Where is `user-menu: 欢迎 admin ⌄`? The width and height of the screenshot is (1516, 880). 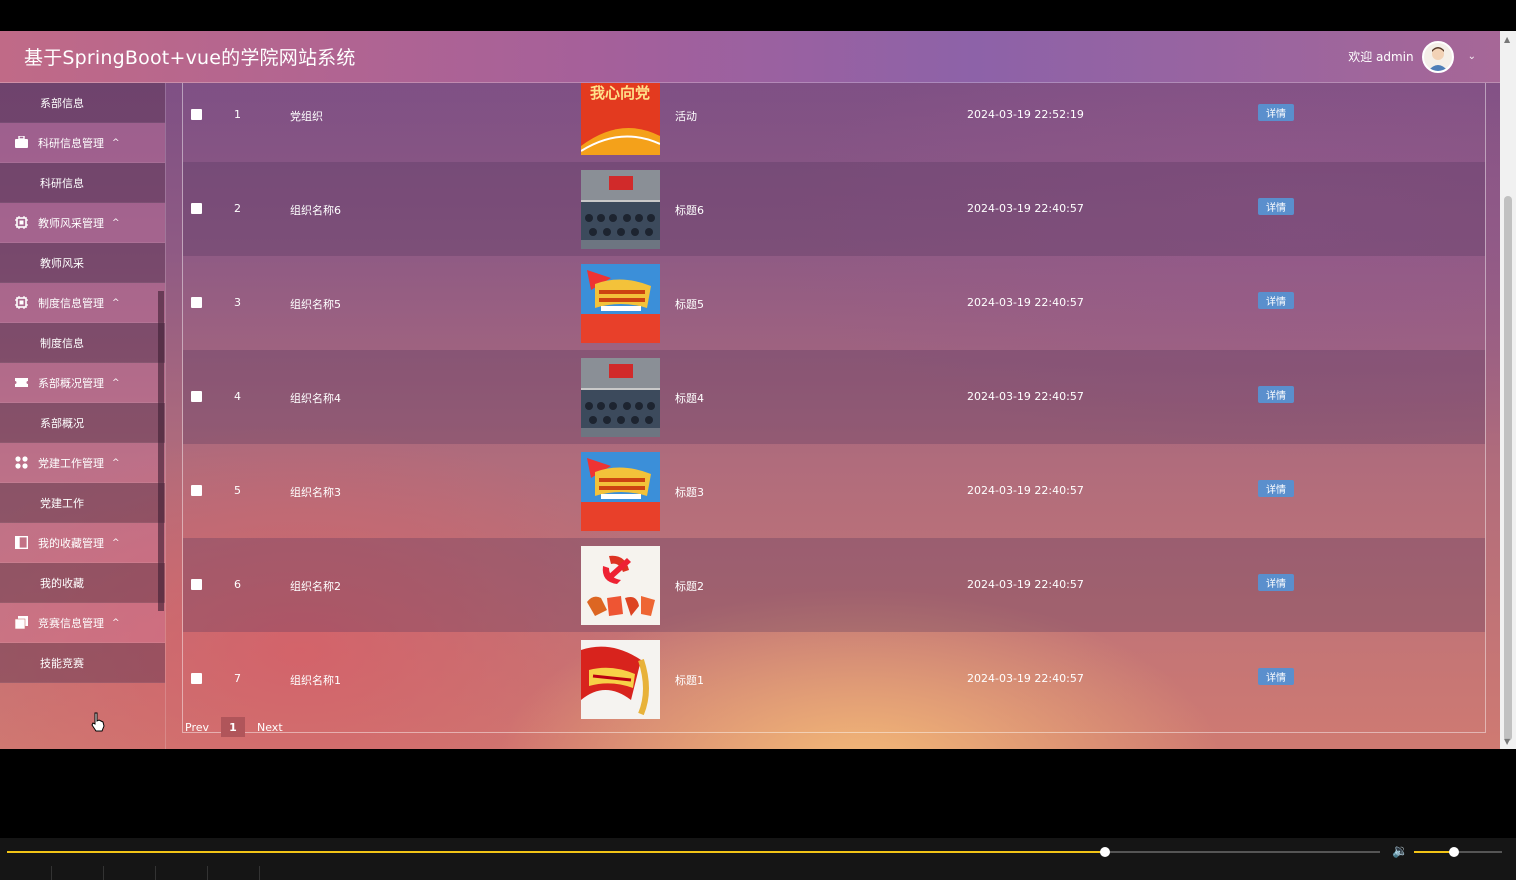
user-menu: 欢迎 admin ⌄ is located at coordinates (1412, 56).